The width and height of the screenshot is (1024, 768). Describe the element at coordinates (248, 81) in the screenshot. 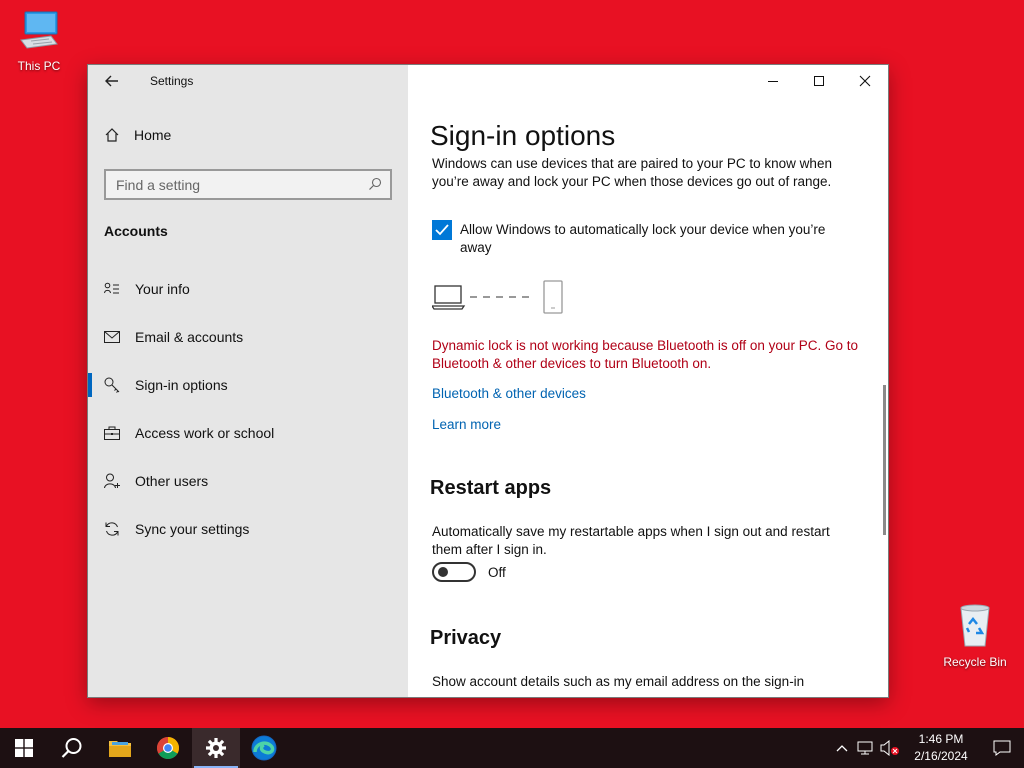

I see `title-bar: Settings` at that location.